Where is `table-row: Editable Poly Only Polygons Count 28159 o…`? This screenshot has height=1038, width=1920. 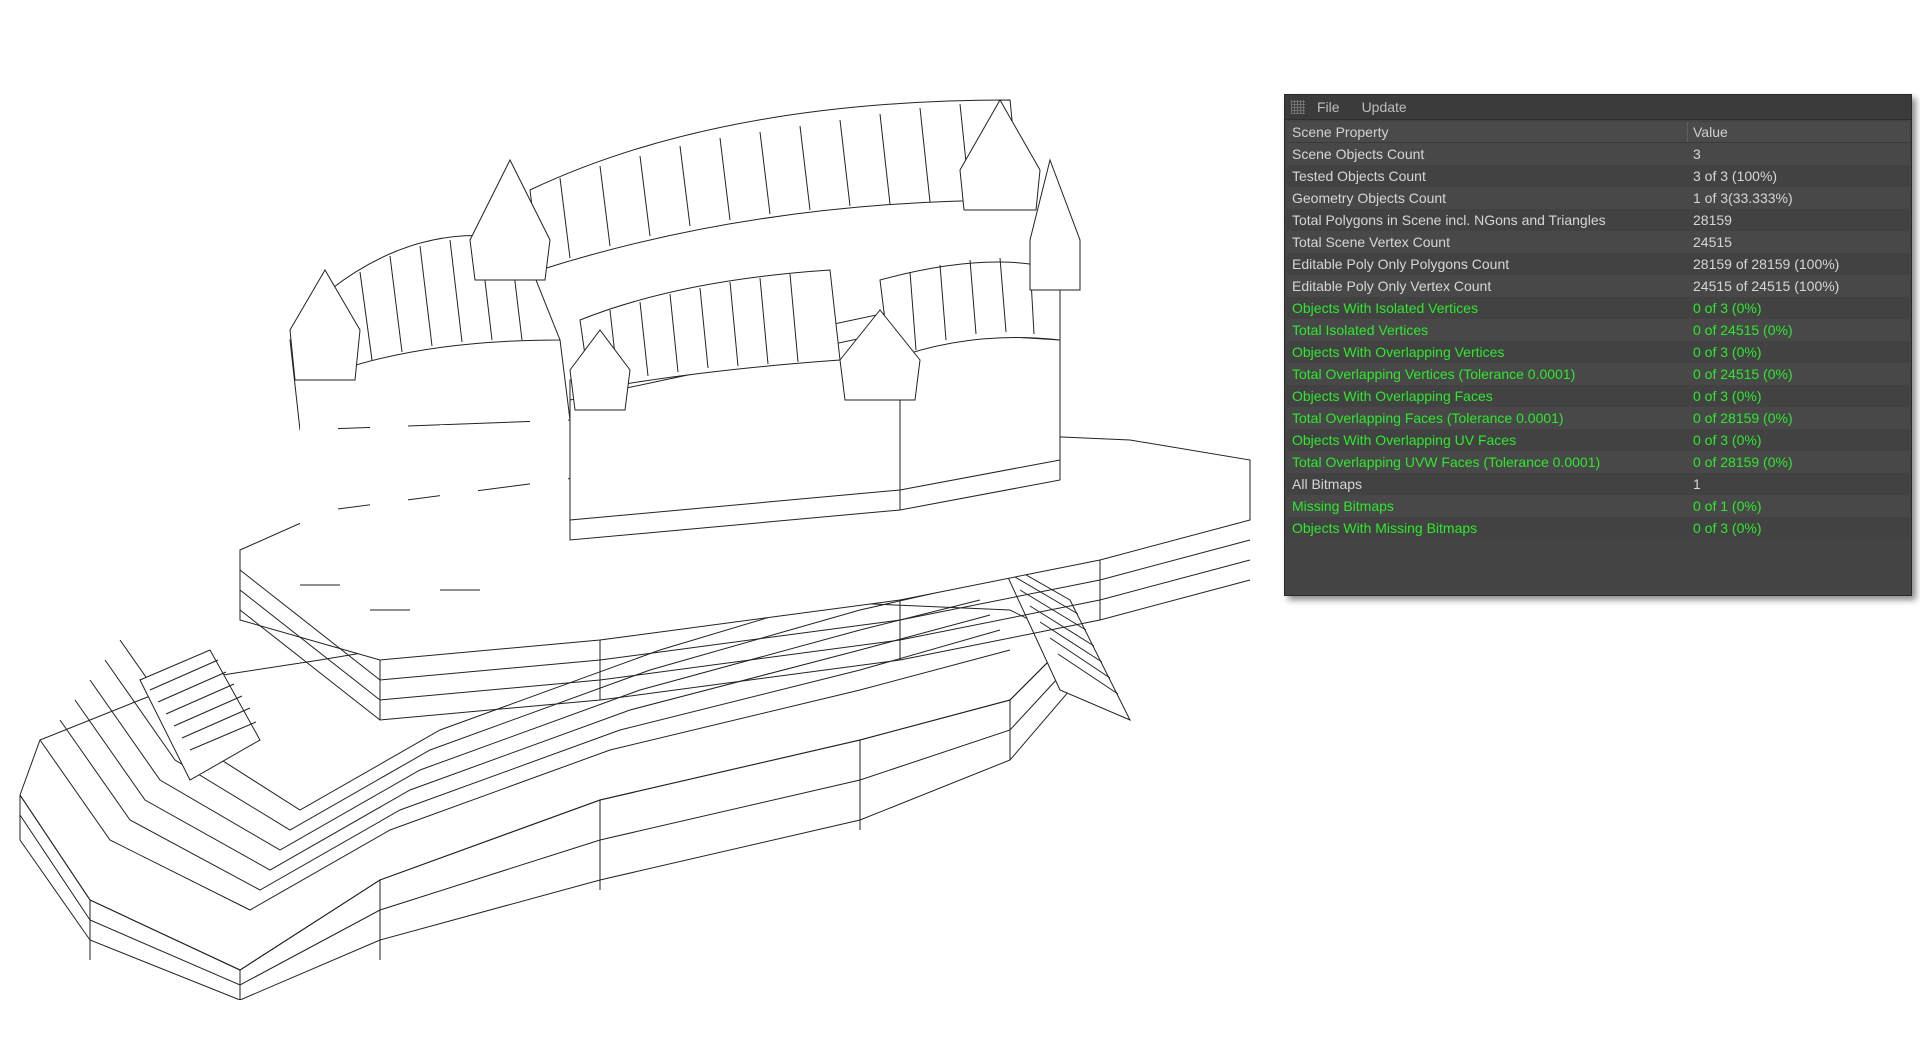 table-row: Editable Poly Only Polygons Count 28159 o… is located at coordinates (1598, 264).